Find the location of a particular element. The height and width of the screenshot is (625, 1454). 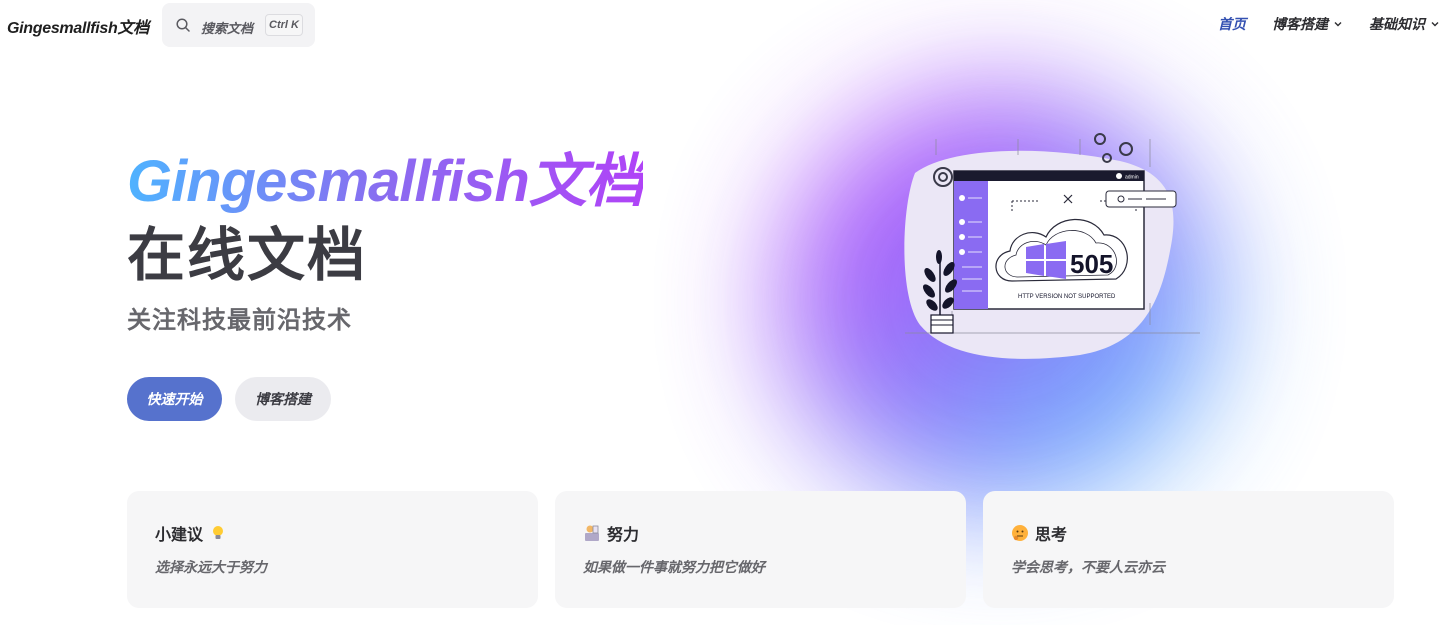

hero-text: 在线文档 is located at coordinates (247, 255).